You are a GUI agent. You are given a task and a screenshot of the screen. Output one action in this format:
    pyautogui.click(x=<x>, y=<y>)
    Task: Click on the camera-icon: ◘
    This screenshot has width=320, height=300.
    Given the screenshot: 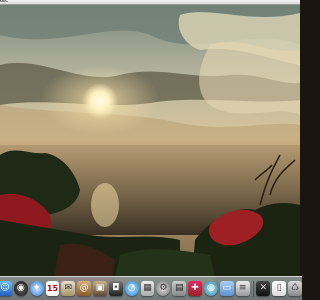 What is the action you would take?
    pyautogui.click(x=115, y=288)
    